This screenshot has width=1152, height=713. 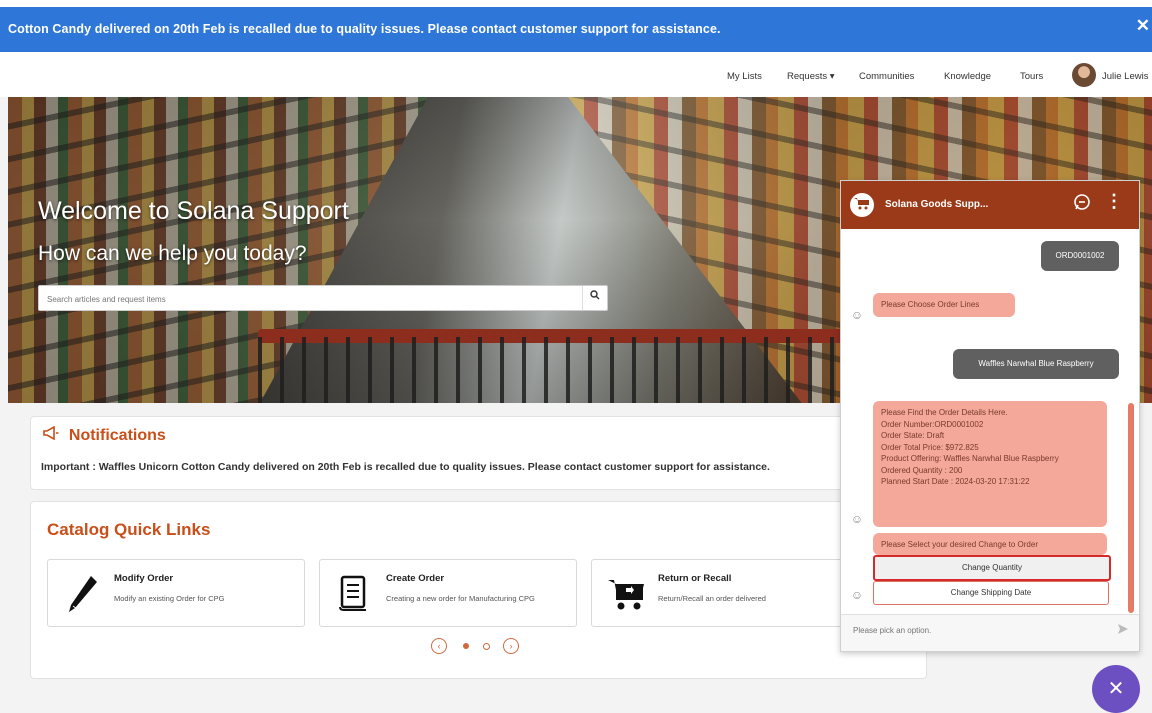 I want to click on nav-my-lists: My Lists, so click(x=744, y=76).